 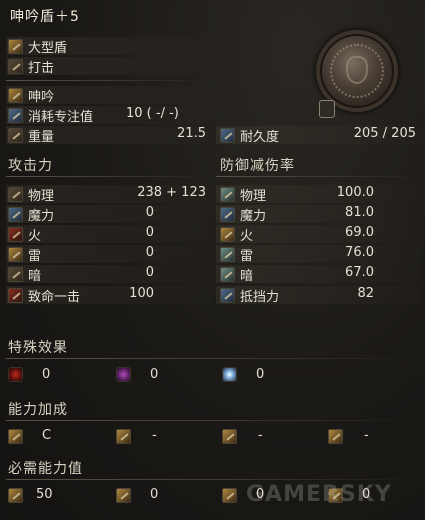 What do you see at coordinates (229, 436) in the screenshot?
I see `intelligence-icon` at bounding box center [229, 436].